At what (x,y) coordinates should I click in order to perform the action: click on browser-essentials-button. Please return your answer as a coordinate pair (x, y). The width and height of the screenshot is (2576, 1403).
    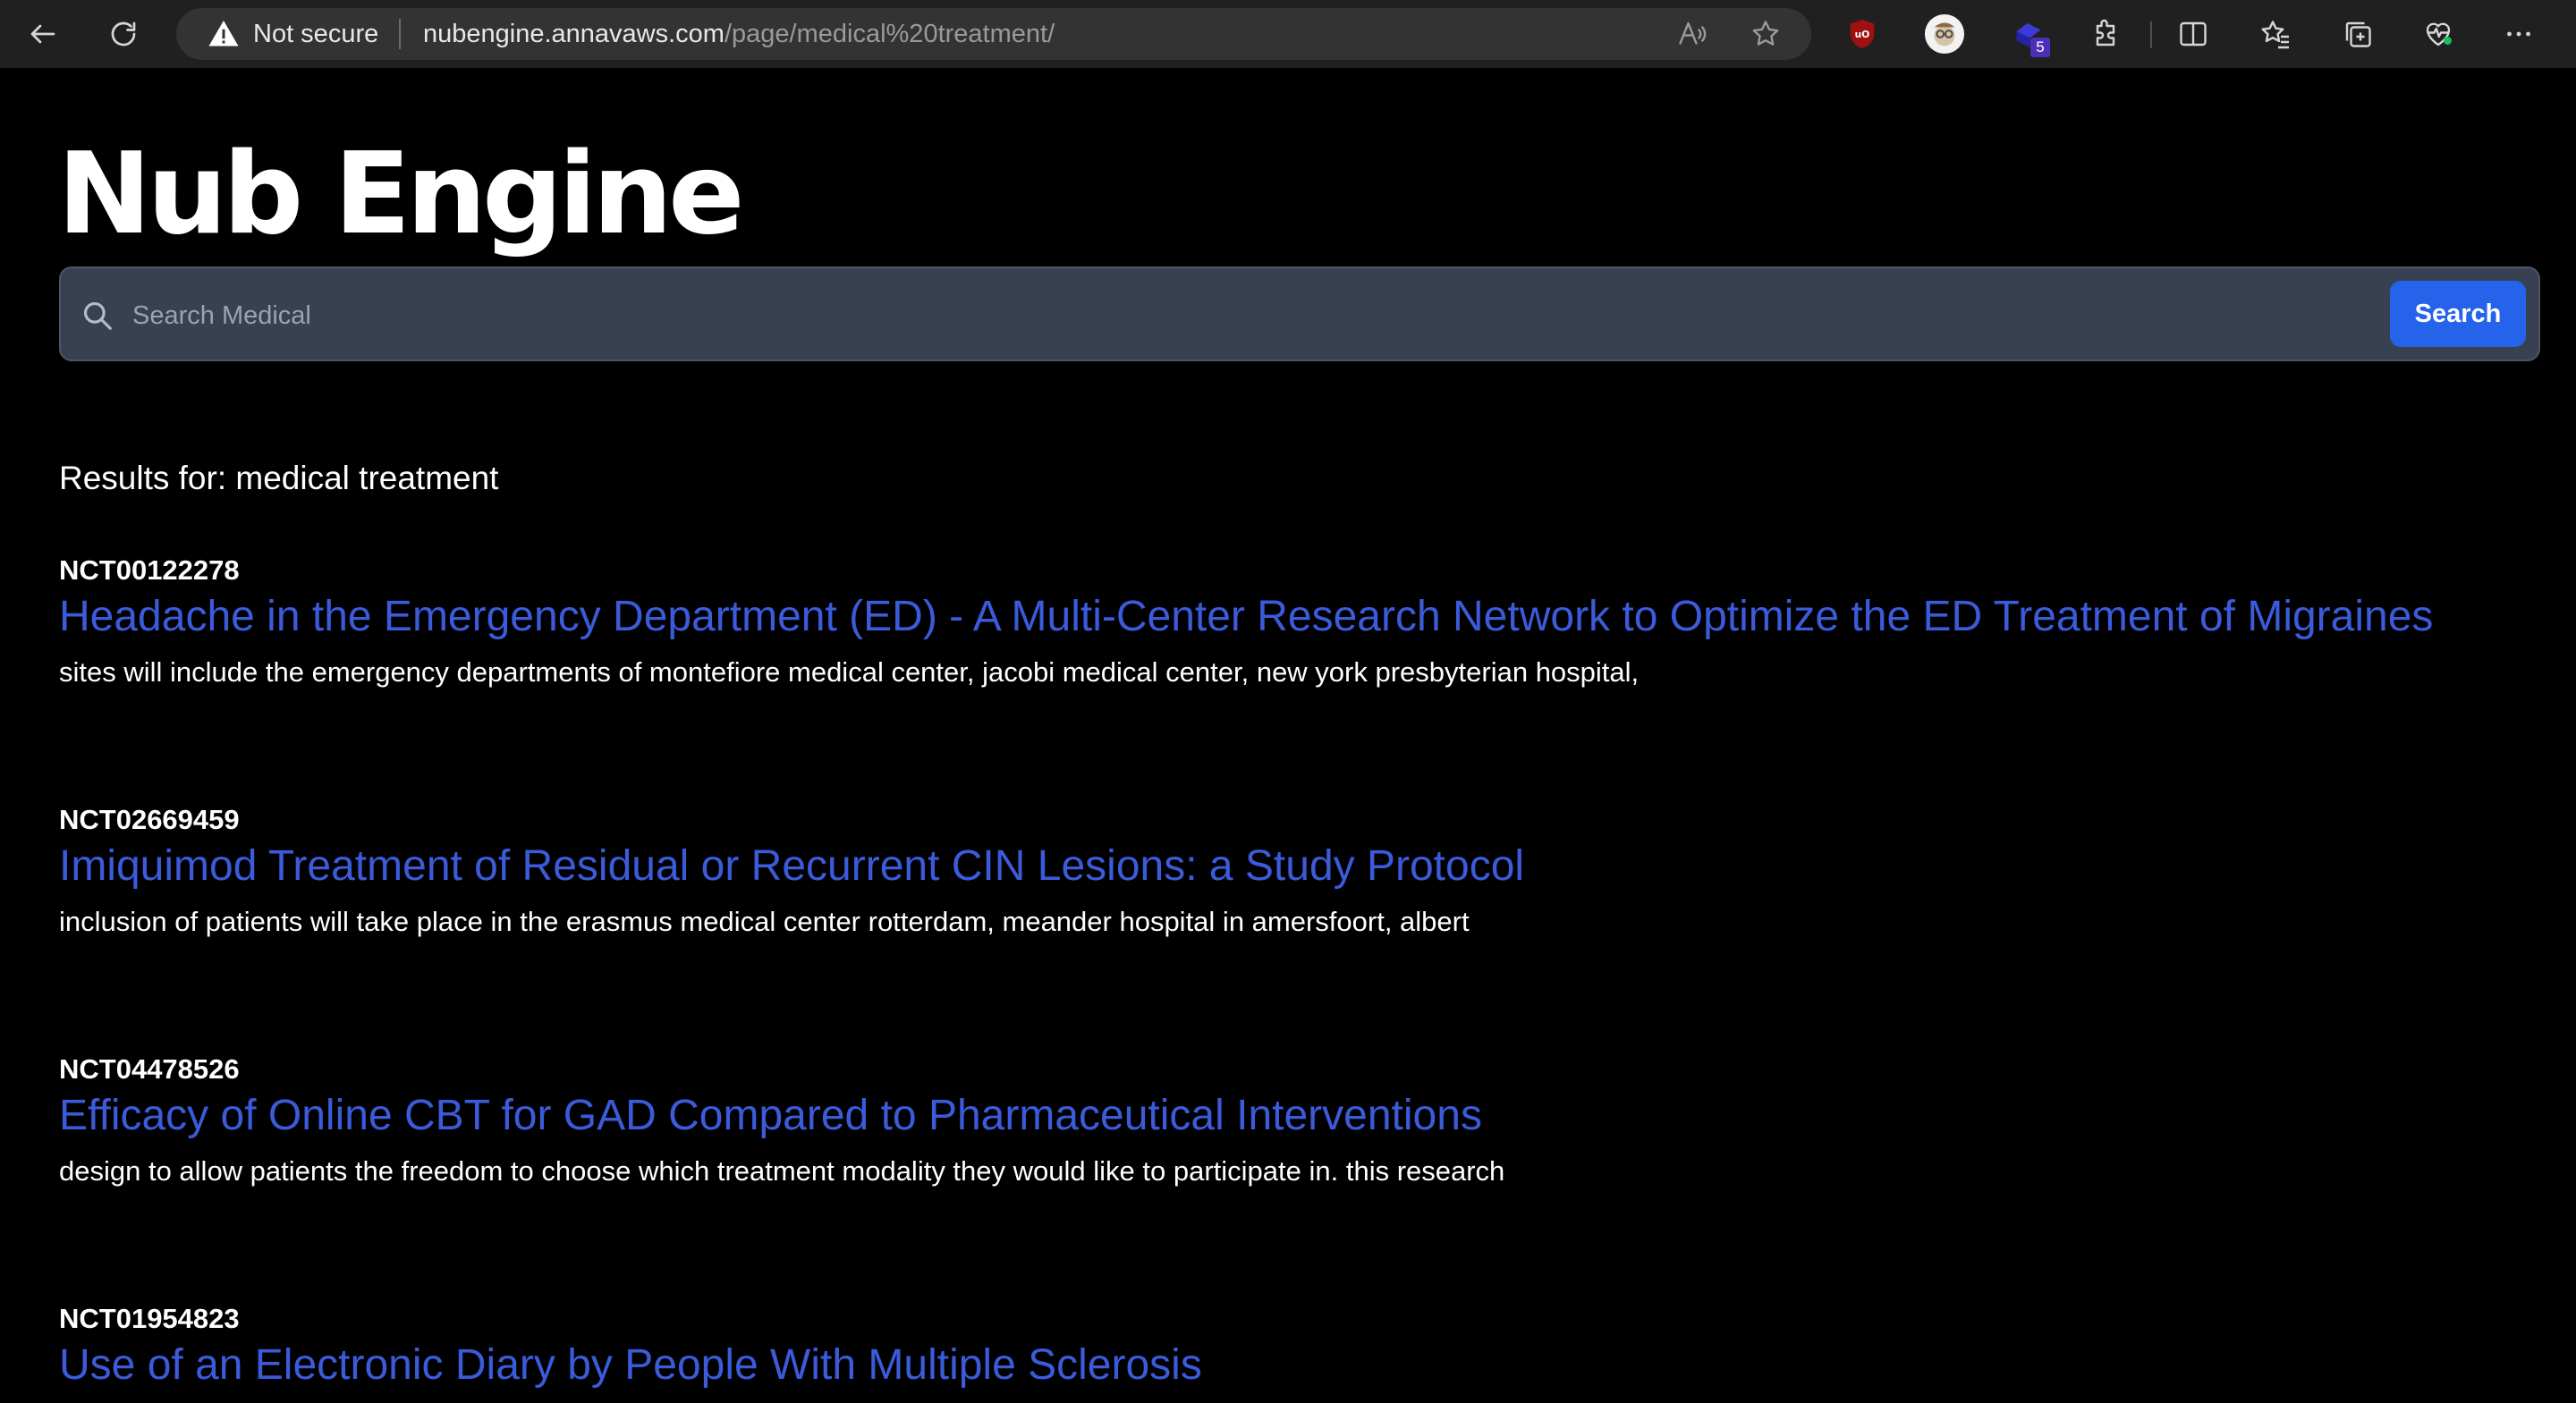
    Looking at the image, I should click on (2438, 34).